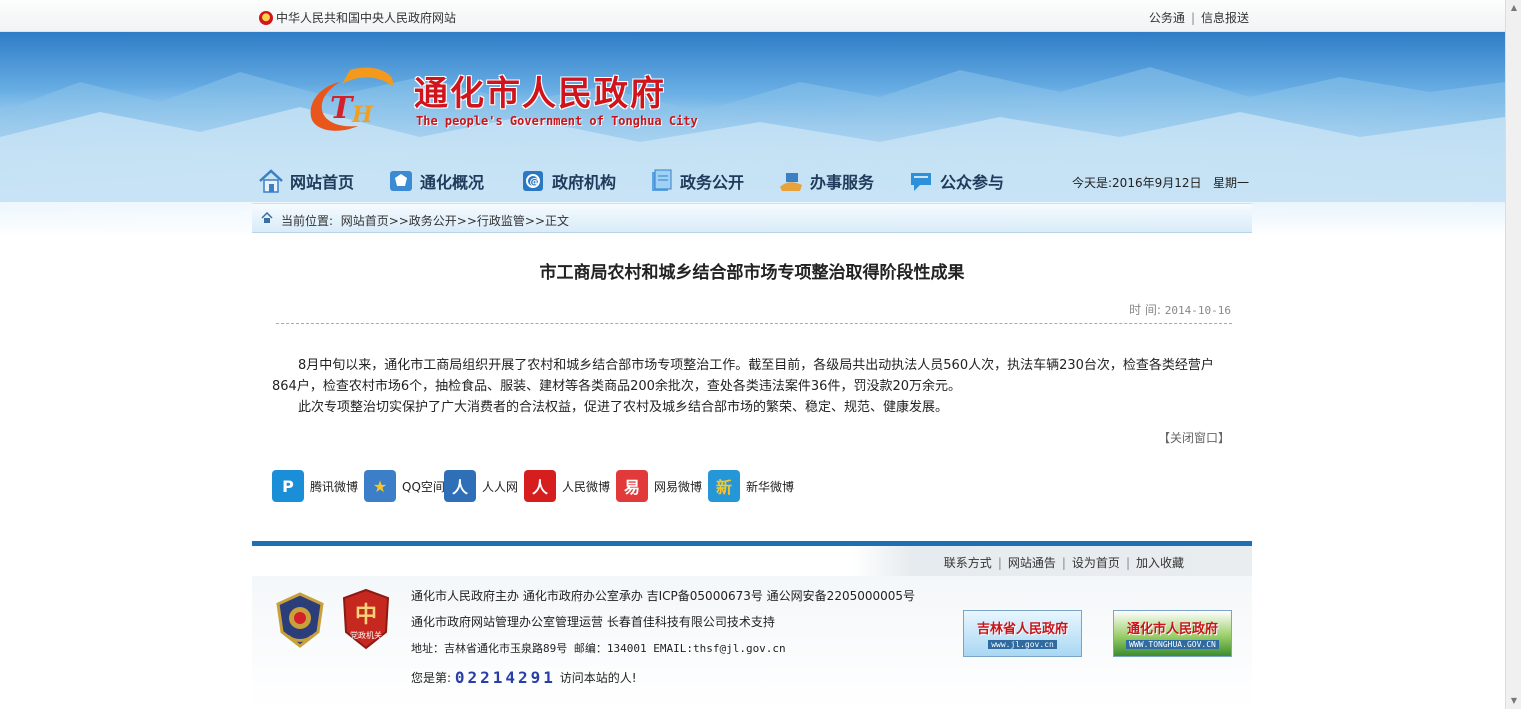 The height and width of the screenshot is (709, 1521). Describe the element at coordinates (752, 218) in the screenshot. I see `breadcrumb: 当前位置: 网站首页>>政务公开>>行政监管>>正文` at that location.